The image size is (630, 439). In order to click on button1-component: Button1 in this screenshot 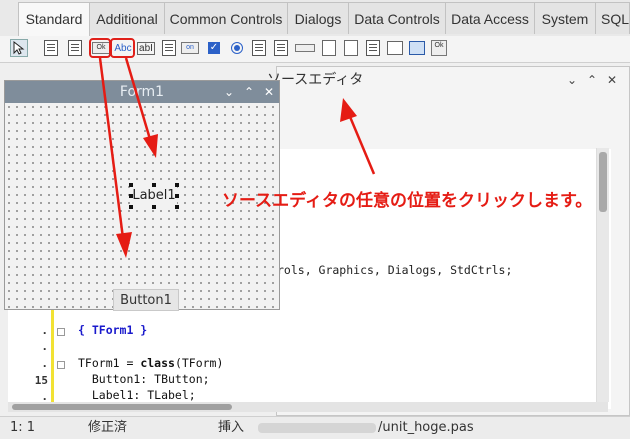, I will do `click(146, 300)`.